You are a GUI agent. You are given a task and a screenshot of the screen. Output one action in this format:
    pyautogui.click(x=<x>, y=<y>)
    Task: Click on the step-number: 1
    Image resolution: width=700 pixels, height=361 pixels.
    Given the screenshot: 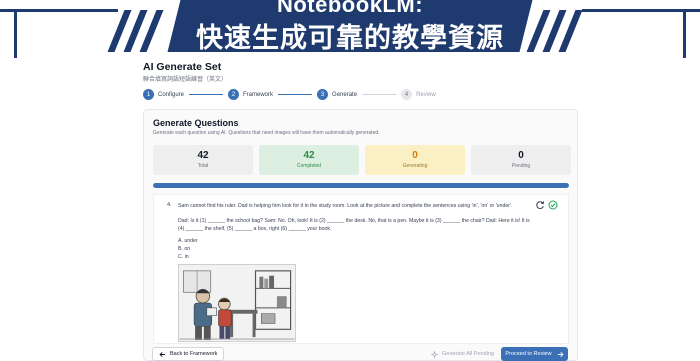 What is the action you would take?
    pyautogui.click(x=148, y=94)
    